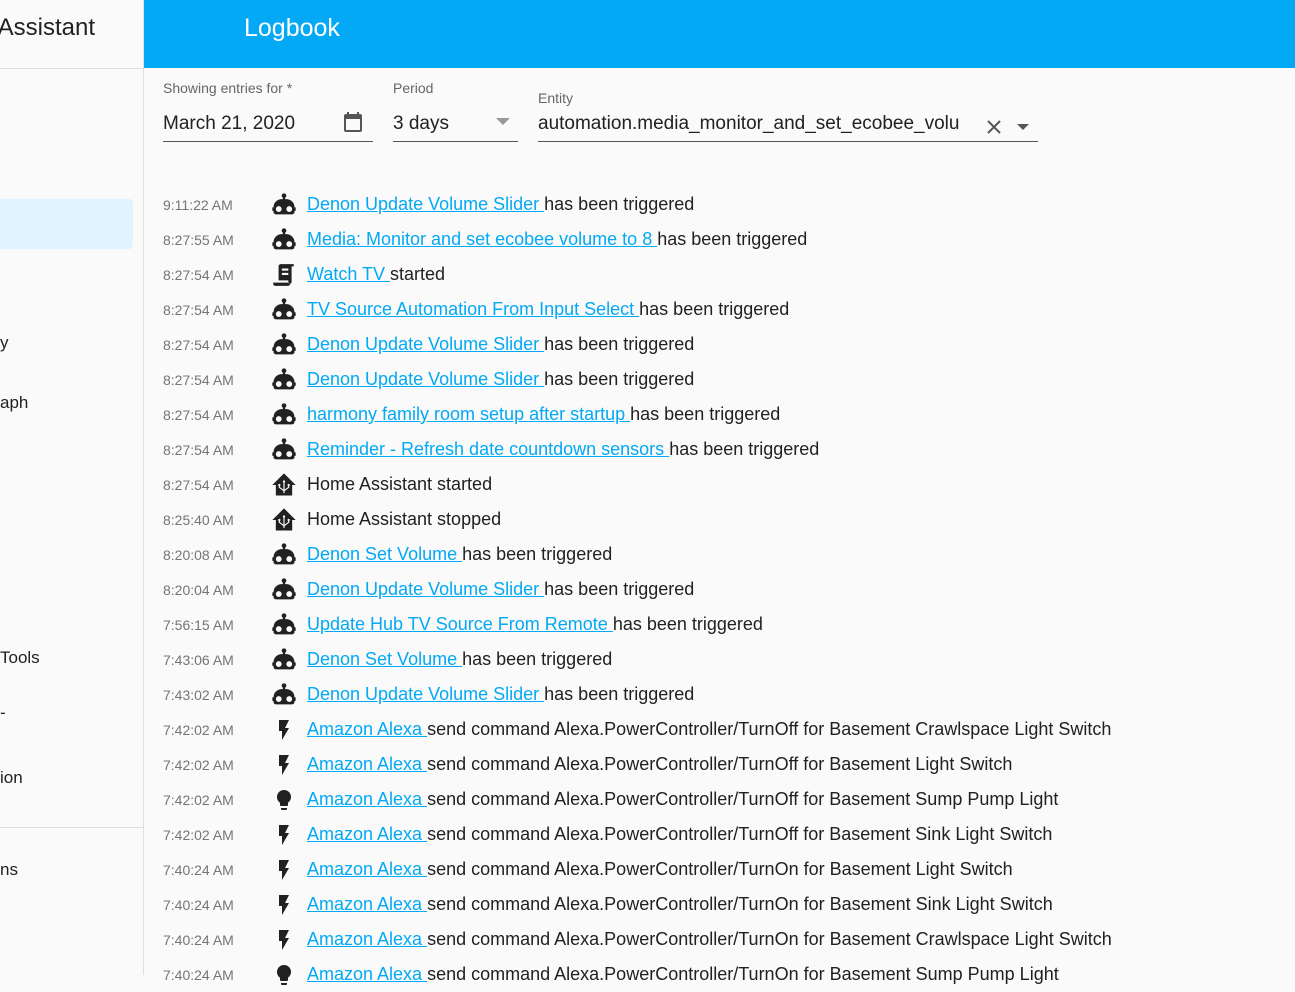  What do you see at coordinates (71, 827) in the screenshot?
I see `sidebar-divider` at bounding box center [71, 827].